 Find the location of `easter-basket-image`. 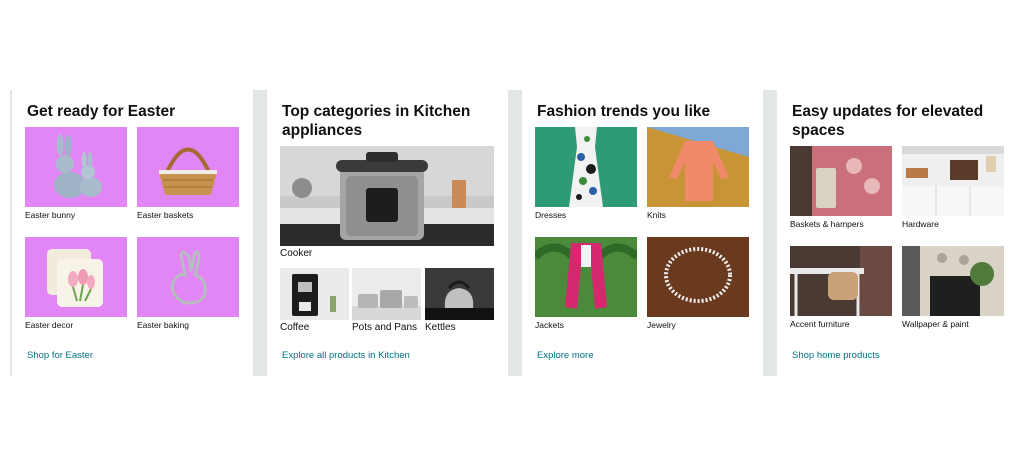

easter-basket-image is located at coordinates (188, 167).